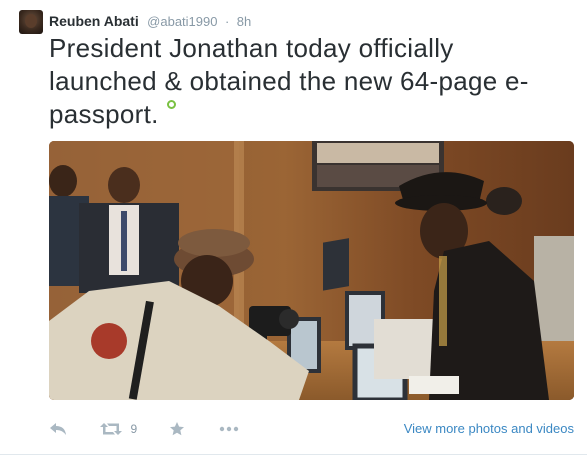  I want to click on author-handle: @abati1990, so click(182, 21).